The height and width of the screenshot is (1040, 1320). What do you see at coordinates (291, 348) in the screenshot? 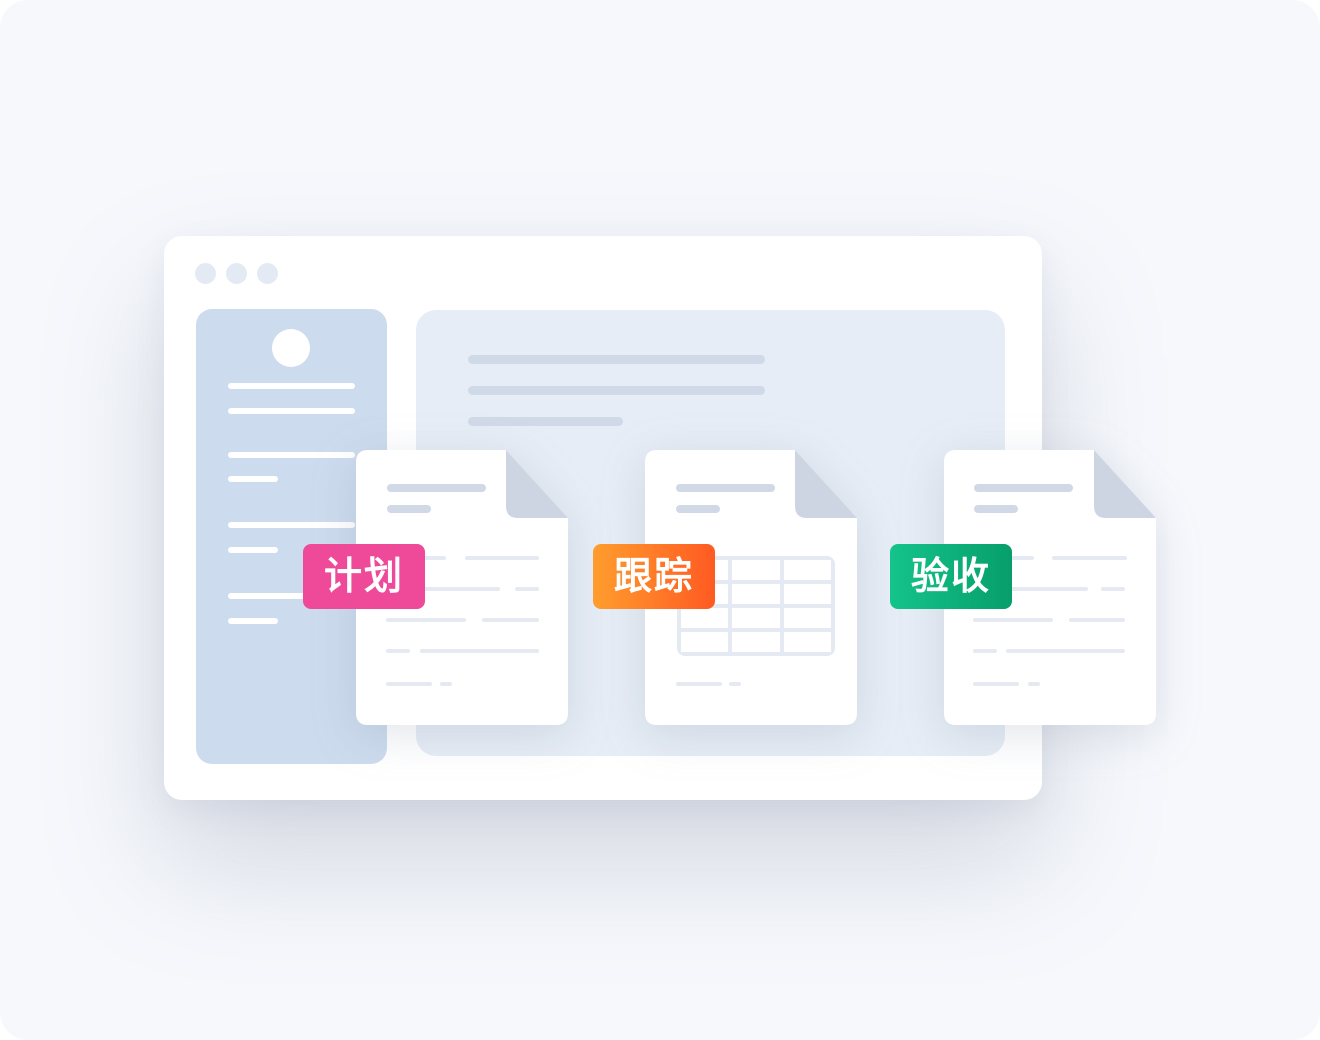
I see `avatar` at bounding box center [291, 348].